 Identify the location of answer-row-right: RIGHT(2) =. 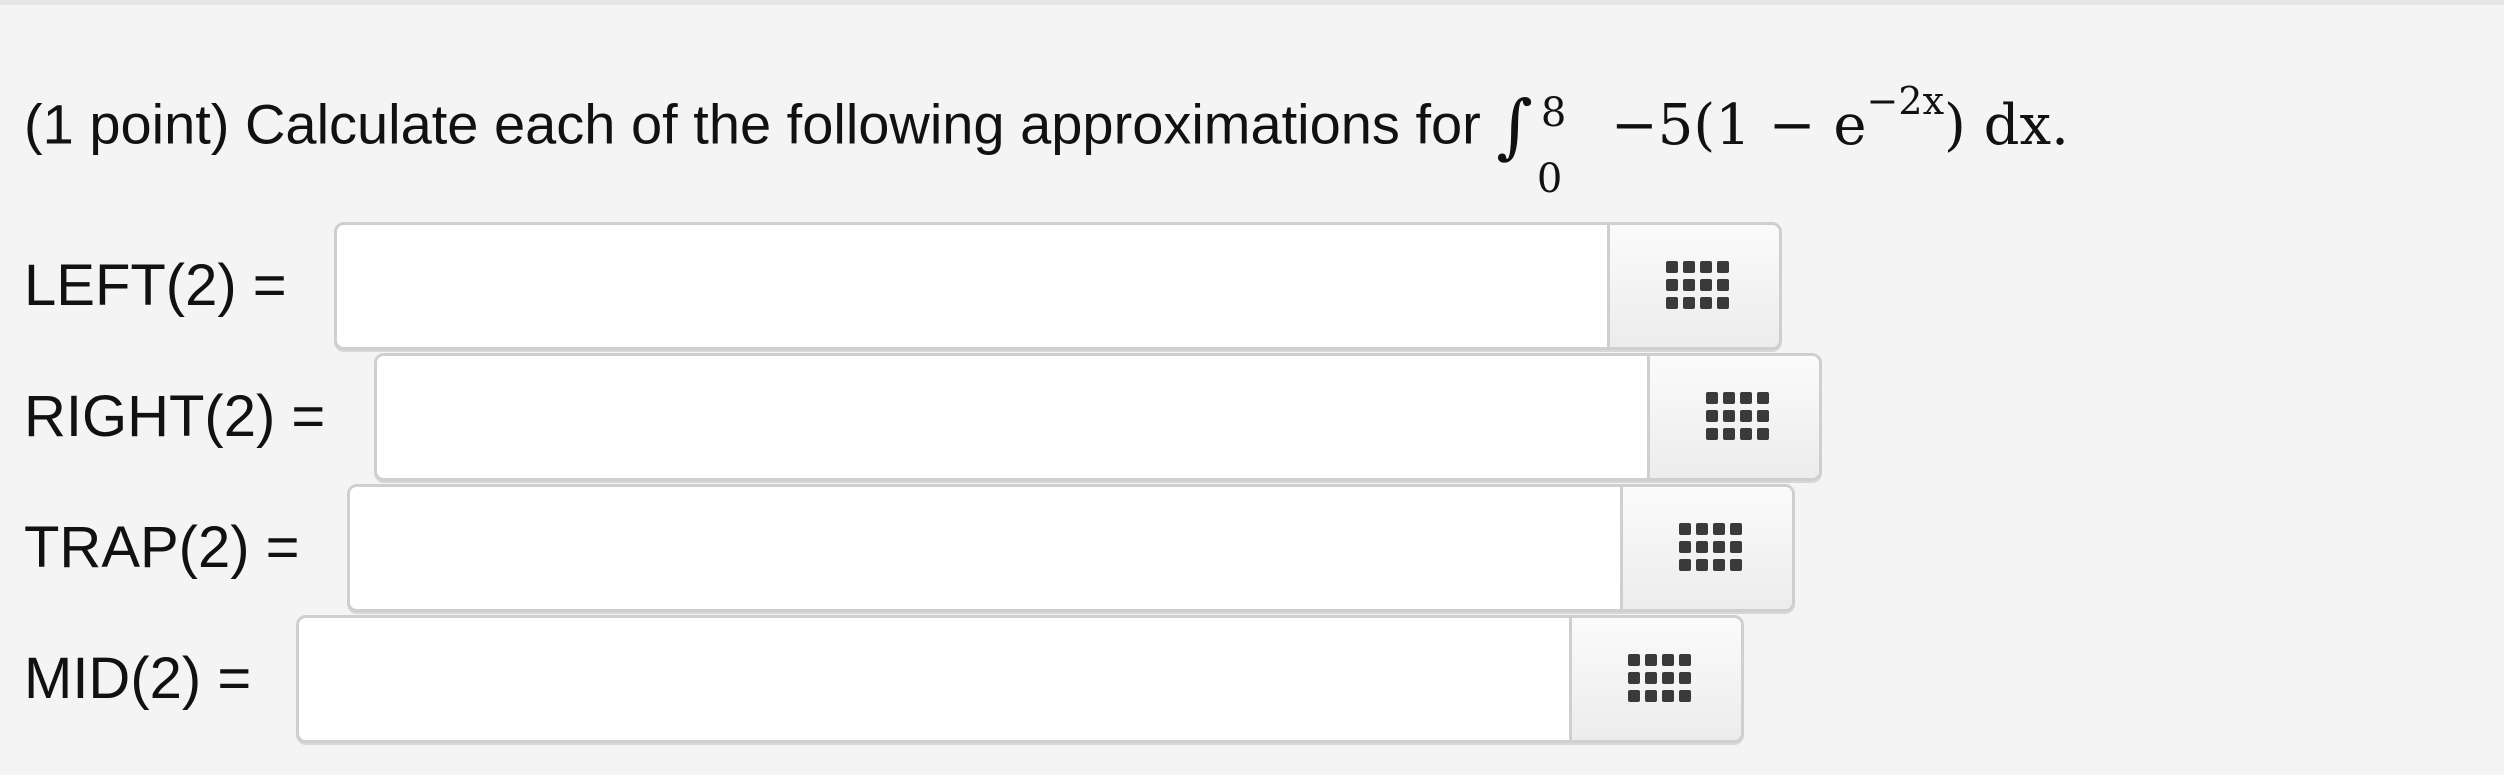
(920, 417).